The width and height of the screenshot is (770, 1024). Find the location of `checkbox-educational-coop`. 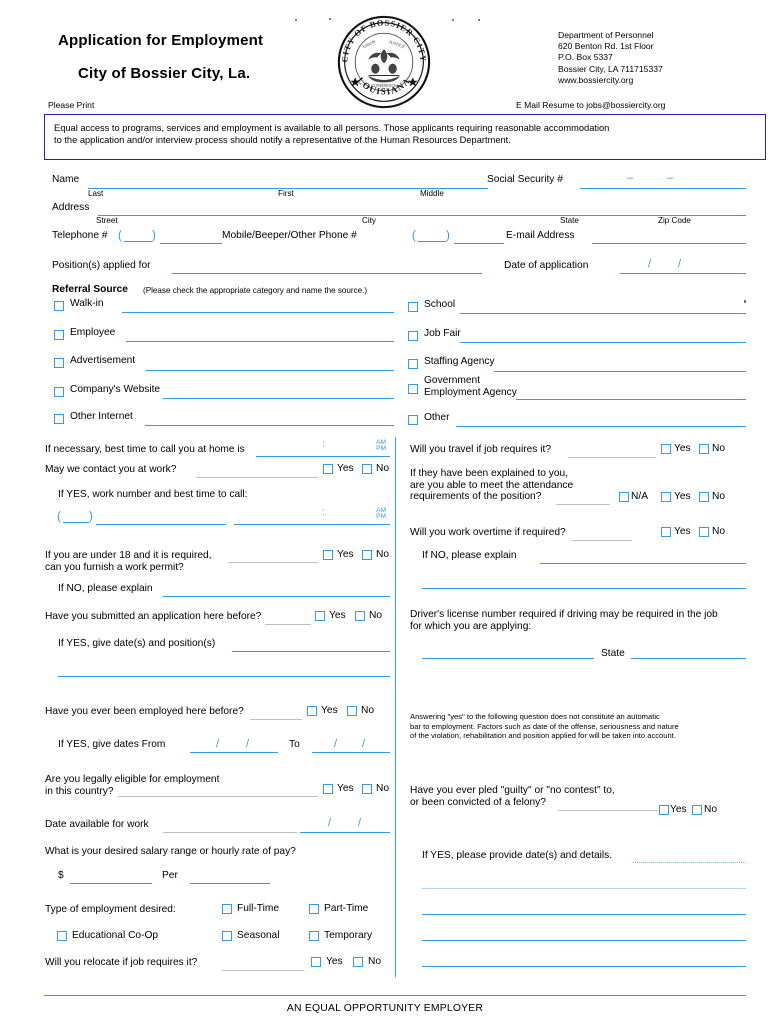

checkbox-educational-coop is located at coordinates (62, 936).